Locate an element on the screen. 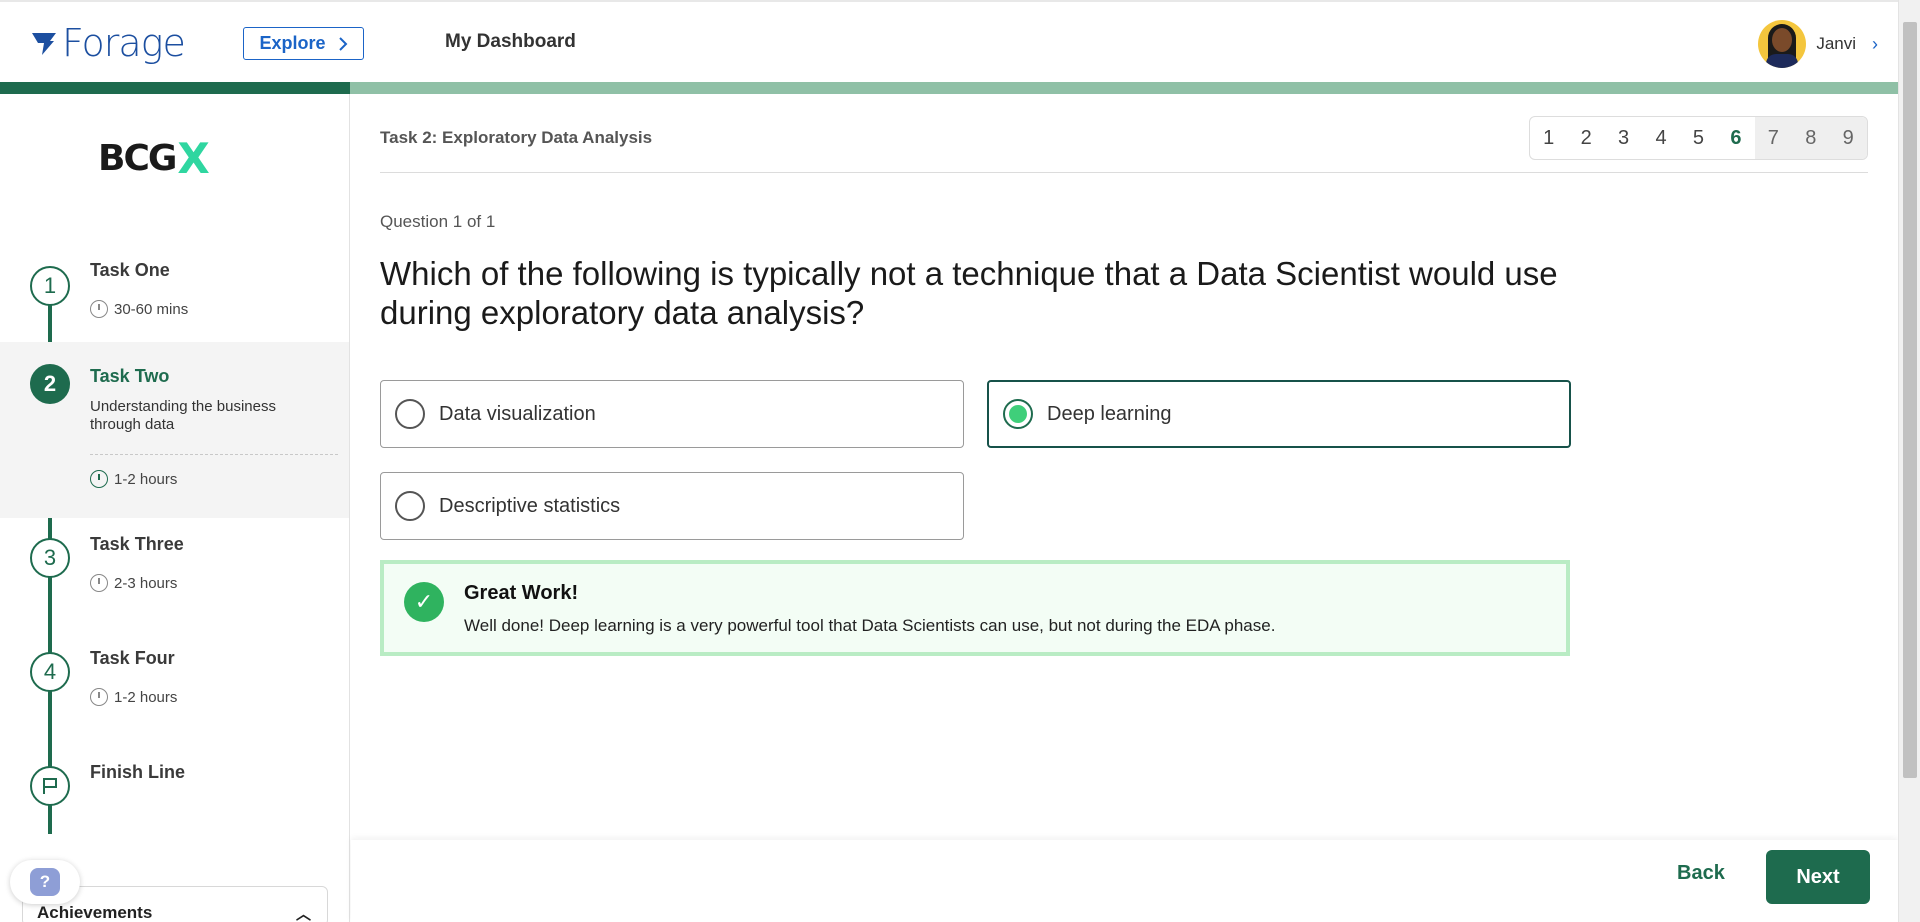 The image size is (1920, 922). task-title: Task One is located at coordinates (130, 270).